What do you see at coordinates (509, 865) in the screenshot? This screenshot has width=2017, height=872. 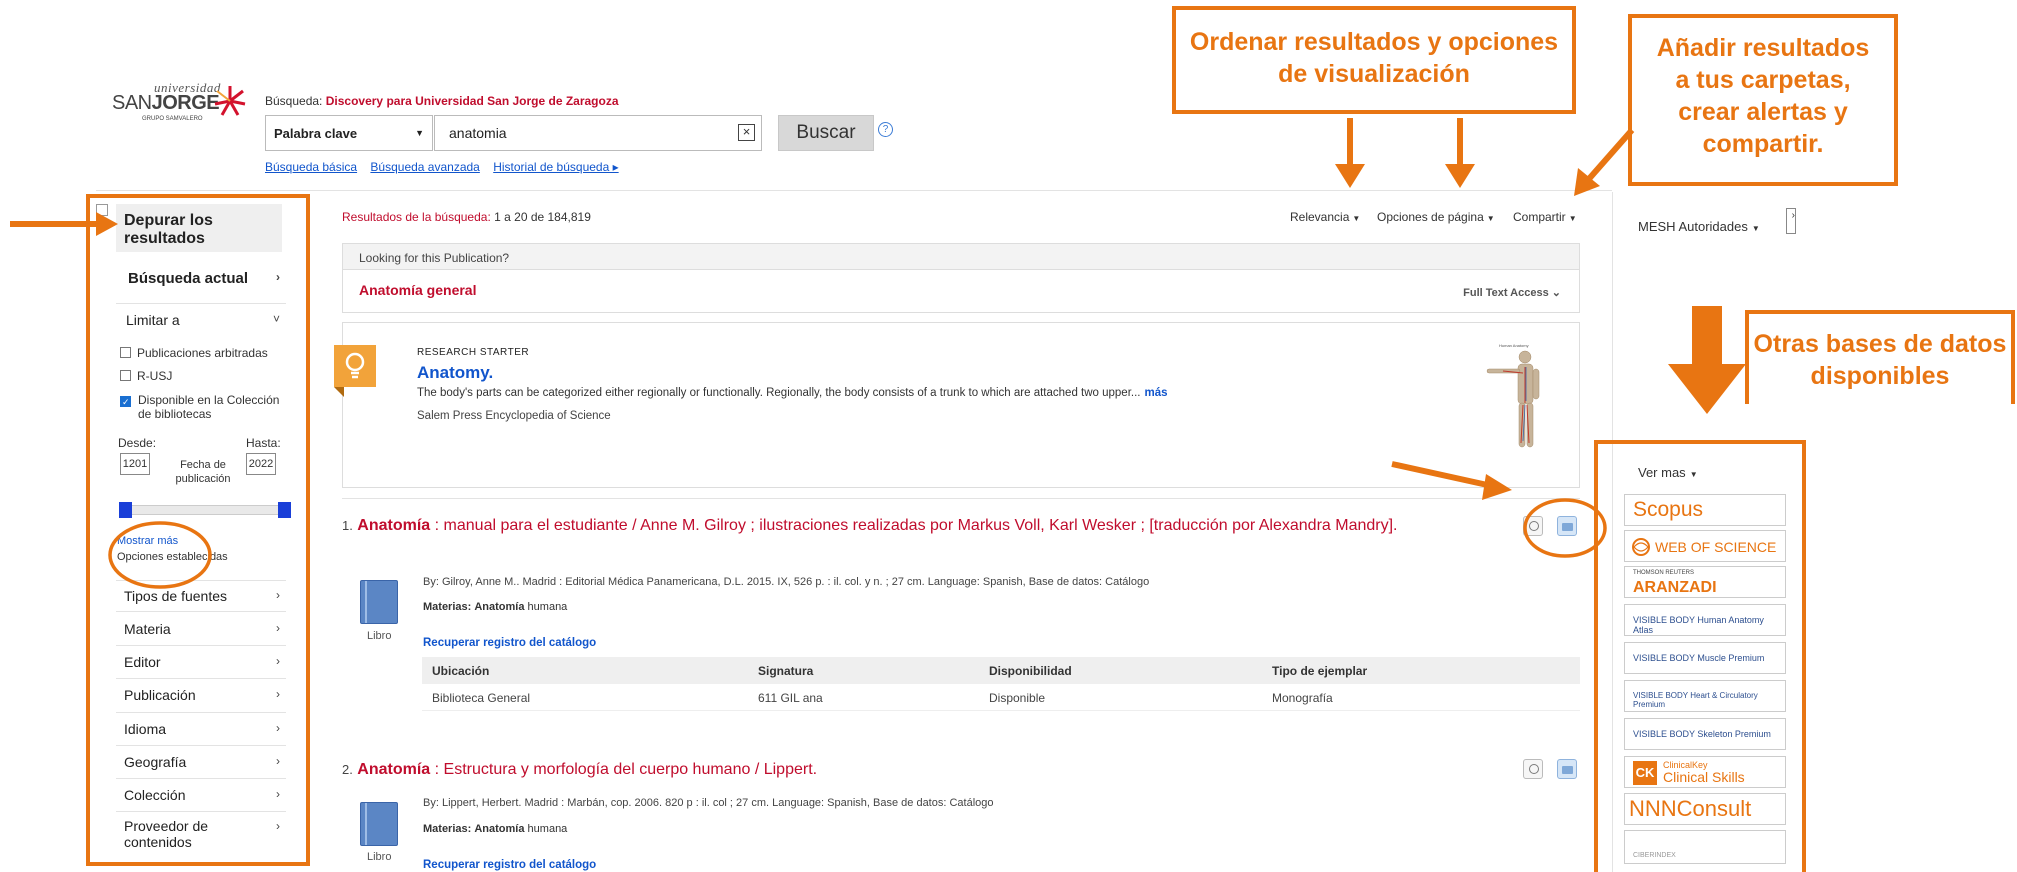 I see `catalog-record-link-2: Recuperar registro del catálogo` at bounding box center [509, 865].